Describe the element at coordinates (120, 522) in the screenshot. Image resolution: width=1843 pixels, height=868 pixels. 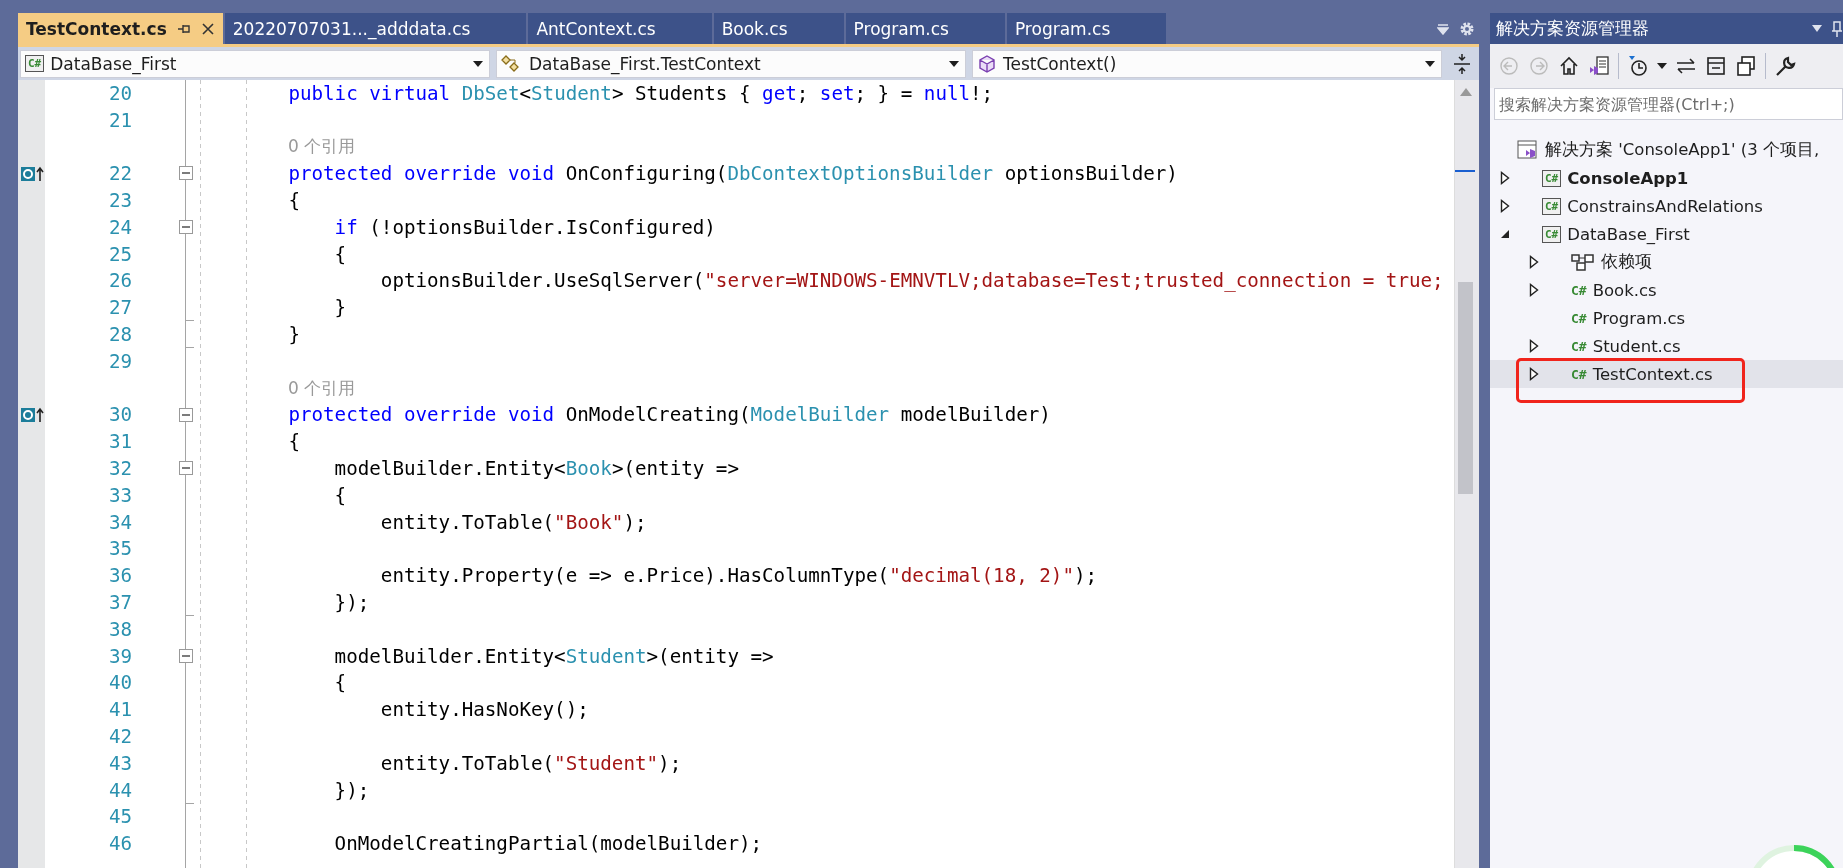
I see `line-number: 34` at that location.